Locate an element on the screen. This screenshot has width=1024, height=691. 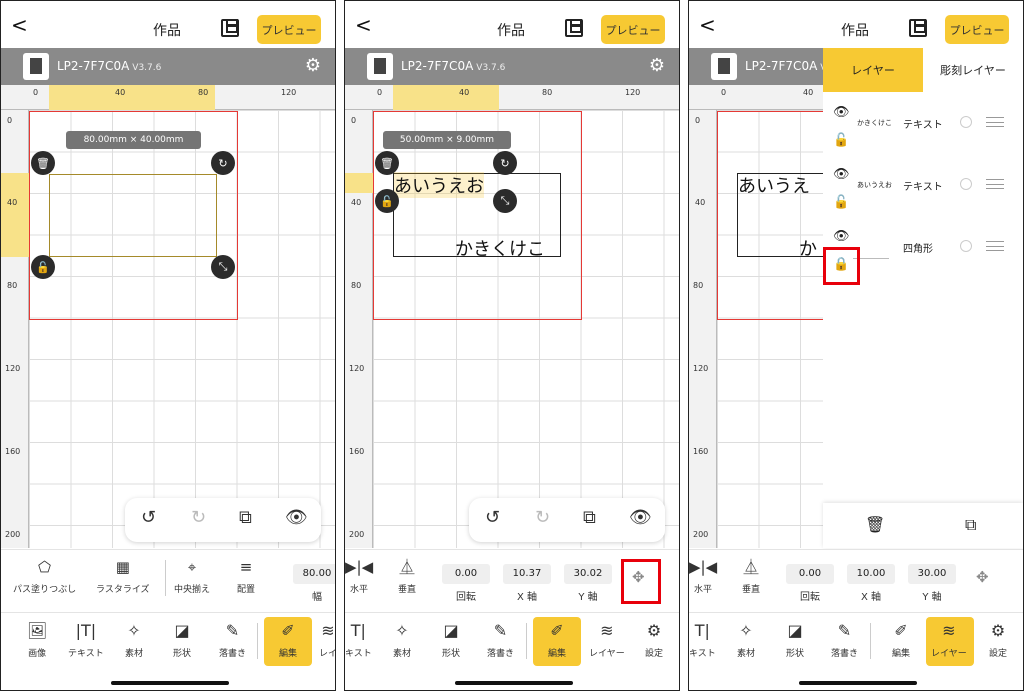
canvas-text-1: あいうえお is located at coordinates (439, 185).